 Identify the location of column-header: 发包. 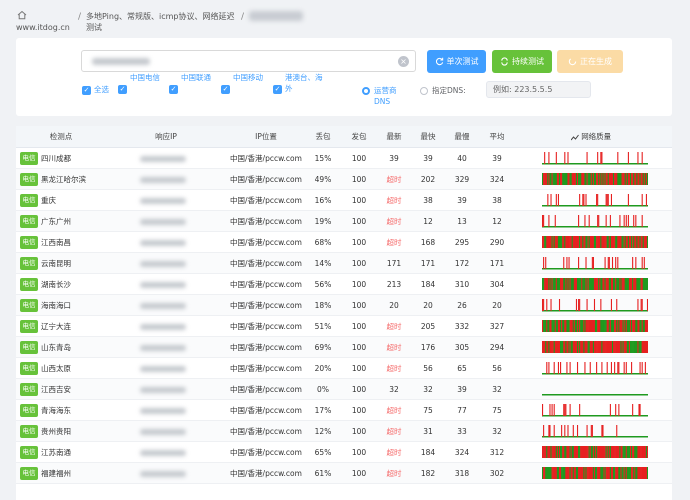
(359, 137).